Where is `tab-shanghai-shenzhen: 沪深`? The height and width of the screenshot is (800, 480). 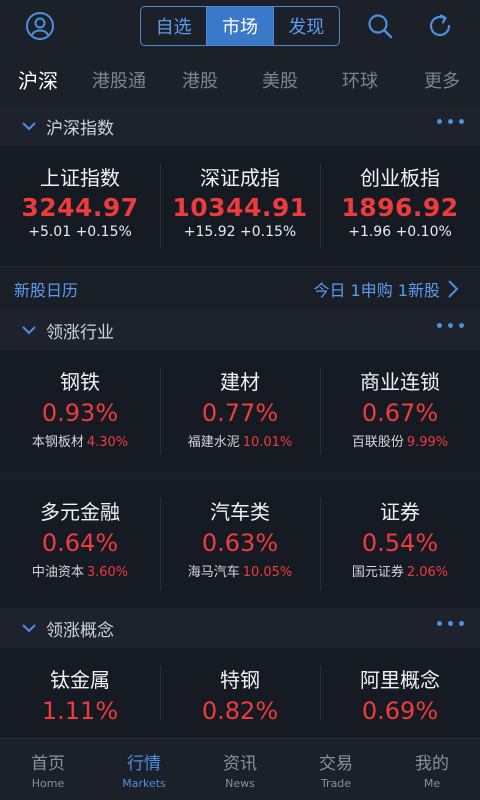
tab-shanghai-shenzhen: 沪深 is located at coordinates (38, 79).